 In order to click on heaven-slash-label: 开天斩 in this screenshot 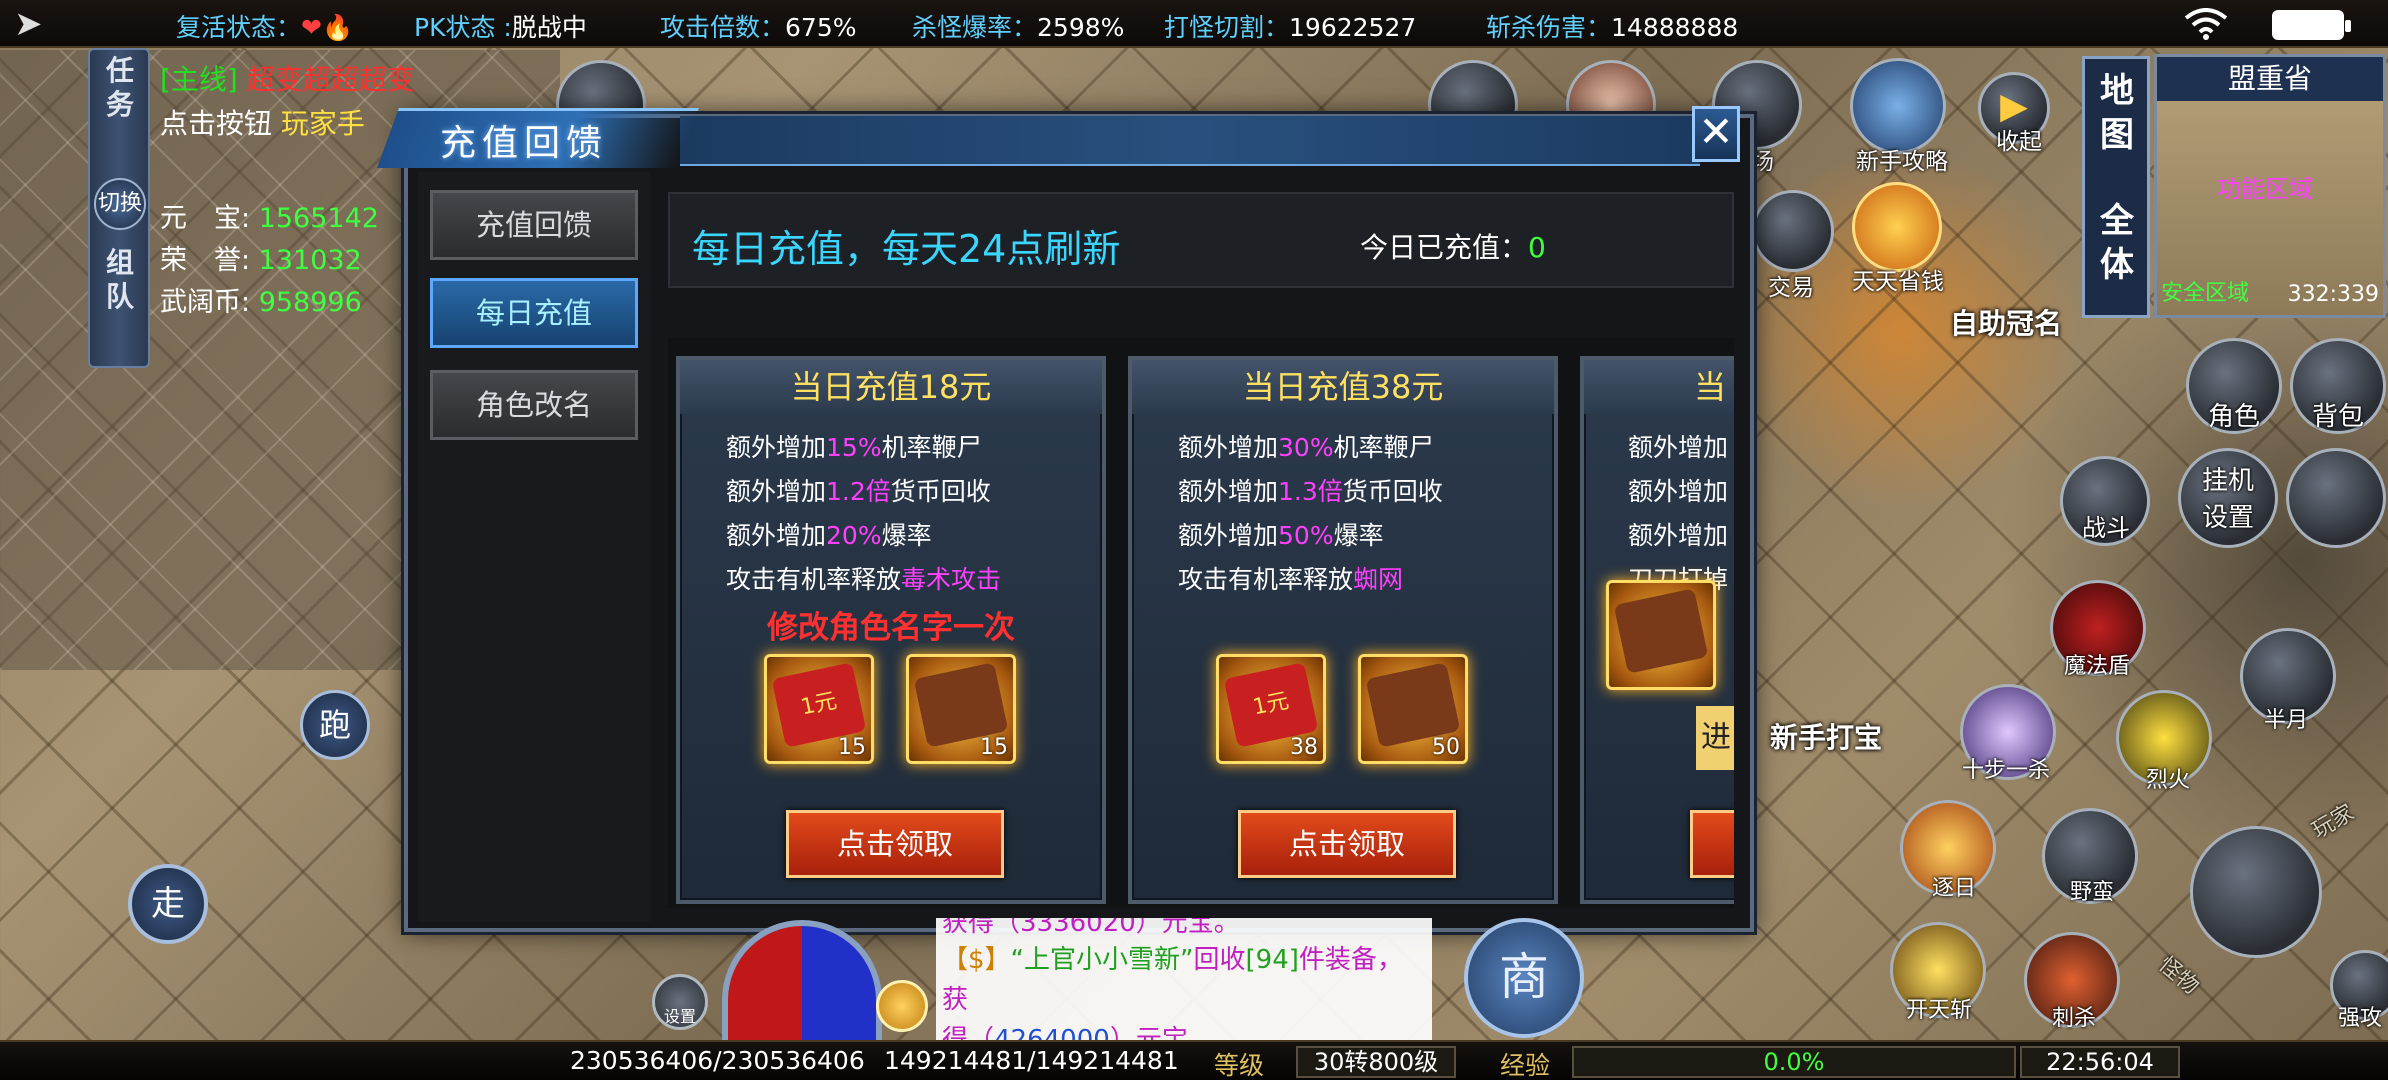, I will do `click(1939, 1010)`.